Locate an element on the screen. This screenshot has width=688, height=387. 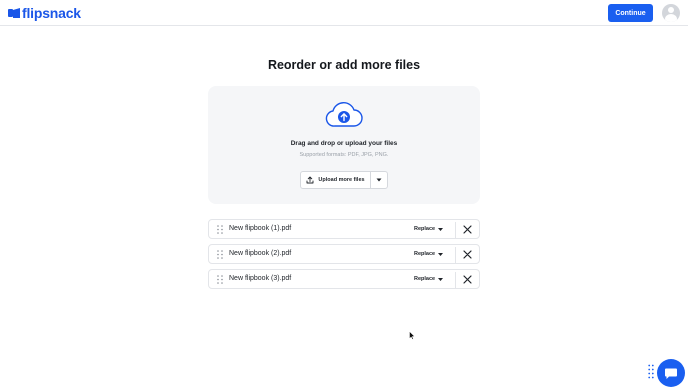
cloud-upload-icon is located at coordinates (344, 114).